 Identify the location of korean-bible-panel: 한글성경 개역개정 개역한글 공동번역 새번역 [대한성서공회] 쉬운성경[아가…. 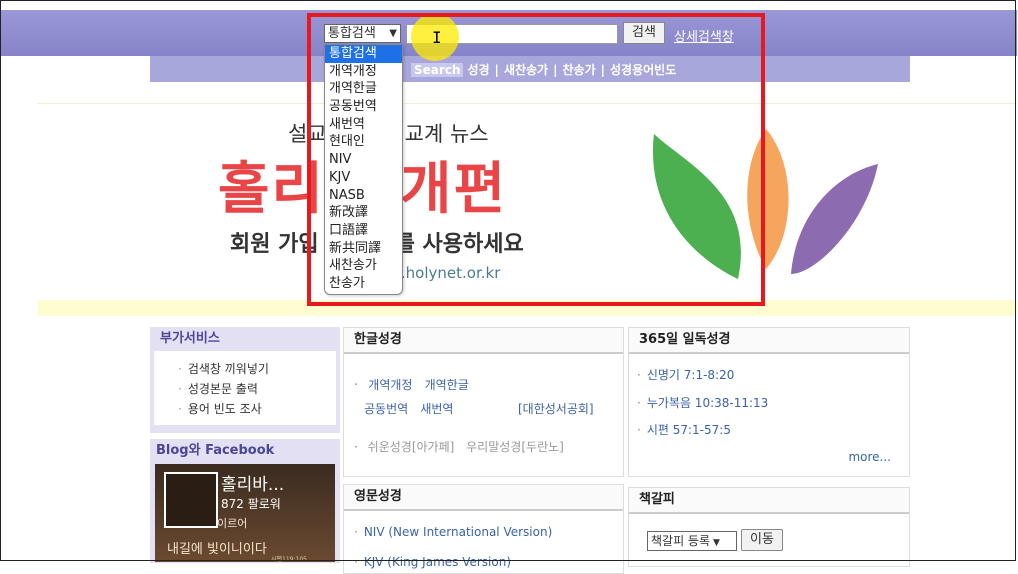
(483, 402).